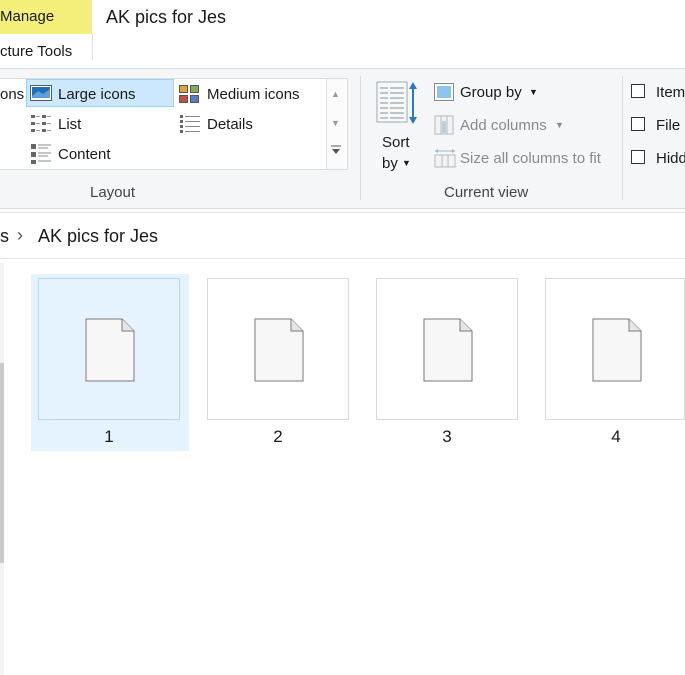 This screenshot has width=685, height=675. I want to click on breadcrumb-chevron-icon: ›, so click(20, 235).